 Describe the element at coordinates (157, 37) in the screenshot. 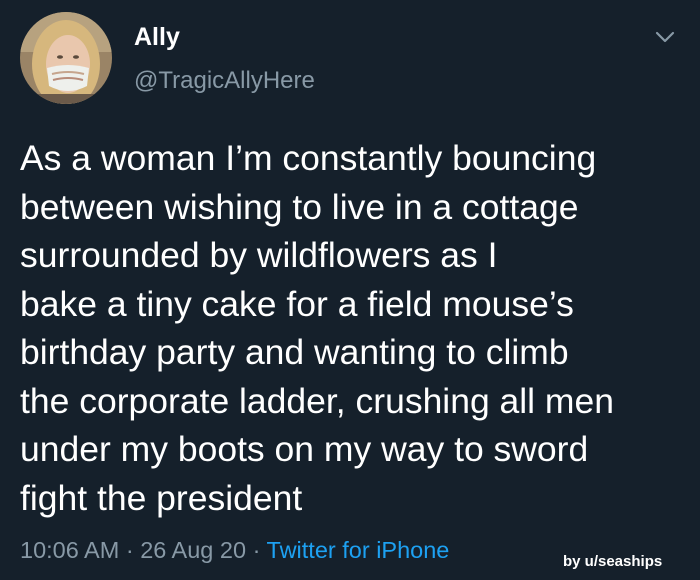

I see `author-name: Ally` at that location.